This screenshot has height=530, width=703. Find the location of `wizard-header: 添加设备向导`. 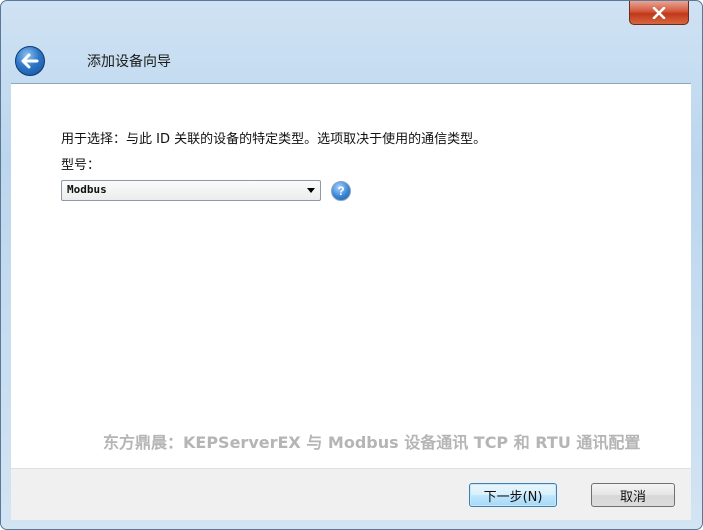

wizard-header: 添加设备向导 is located at coordinates (351, 57).